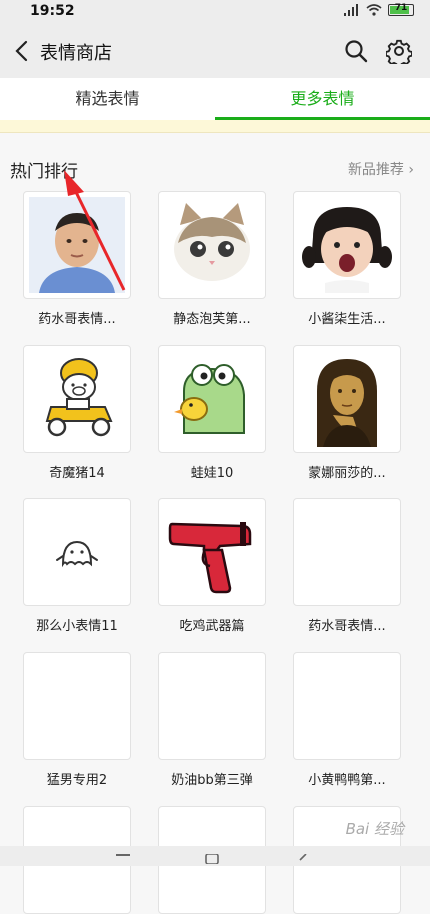 The height and width of the screenshot is (914, 430). Describe the element at coordinates (215, 126) in the screenshot. I see `notice-banner` at that location.